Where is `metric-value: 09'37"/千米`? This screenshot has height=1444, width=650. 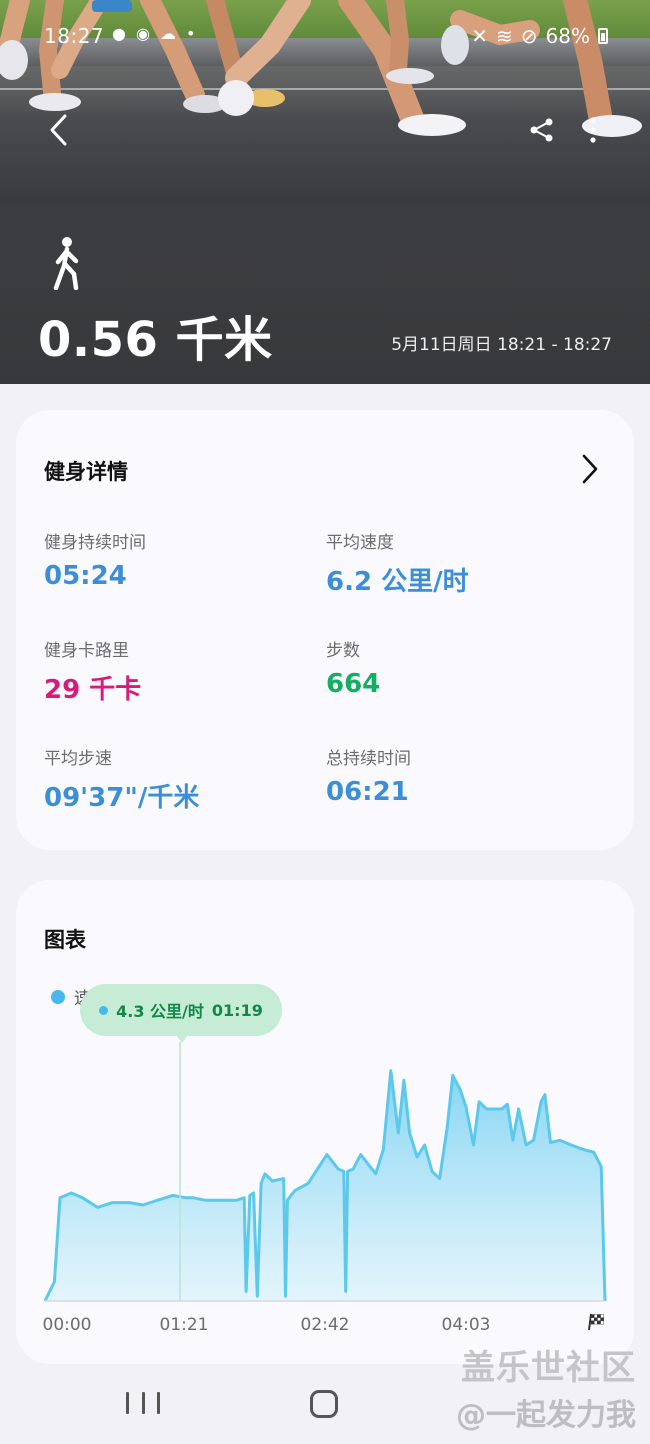 metric-value: 09'37"/千米 is located at coordinates (122, 798).